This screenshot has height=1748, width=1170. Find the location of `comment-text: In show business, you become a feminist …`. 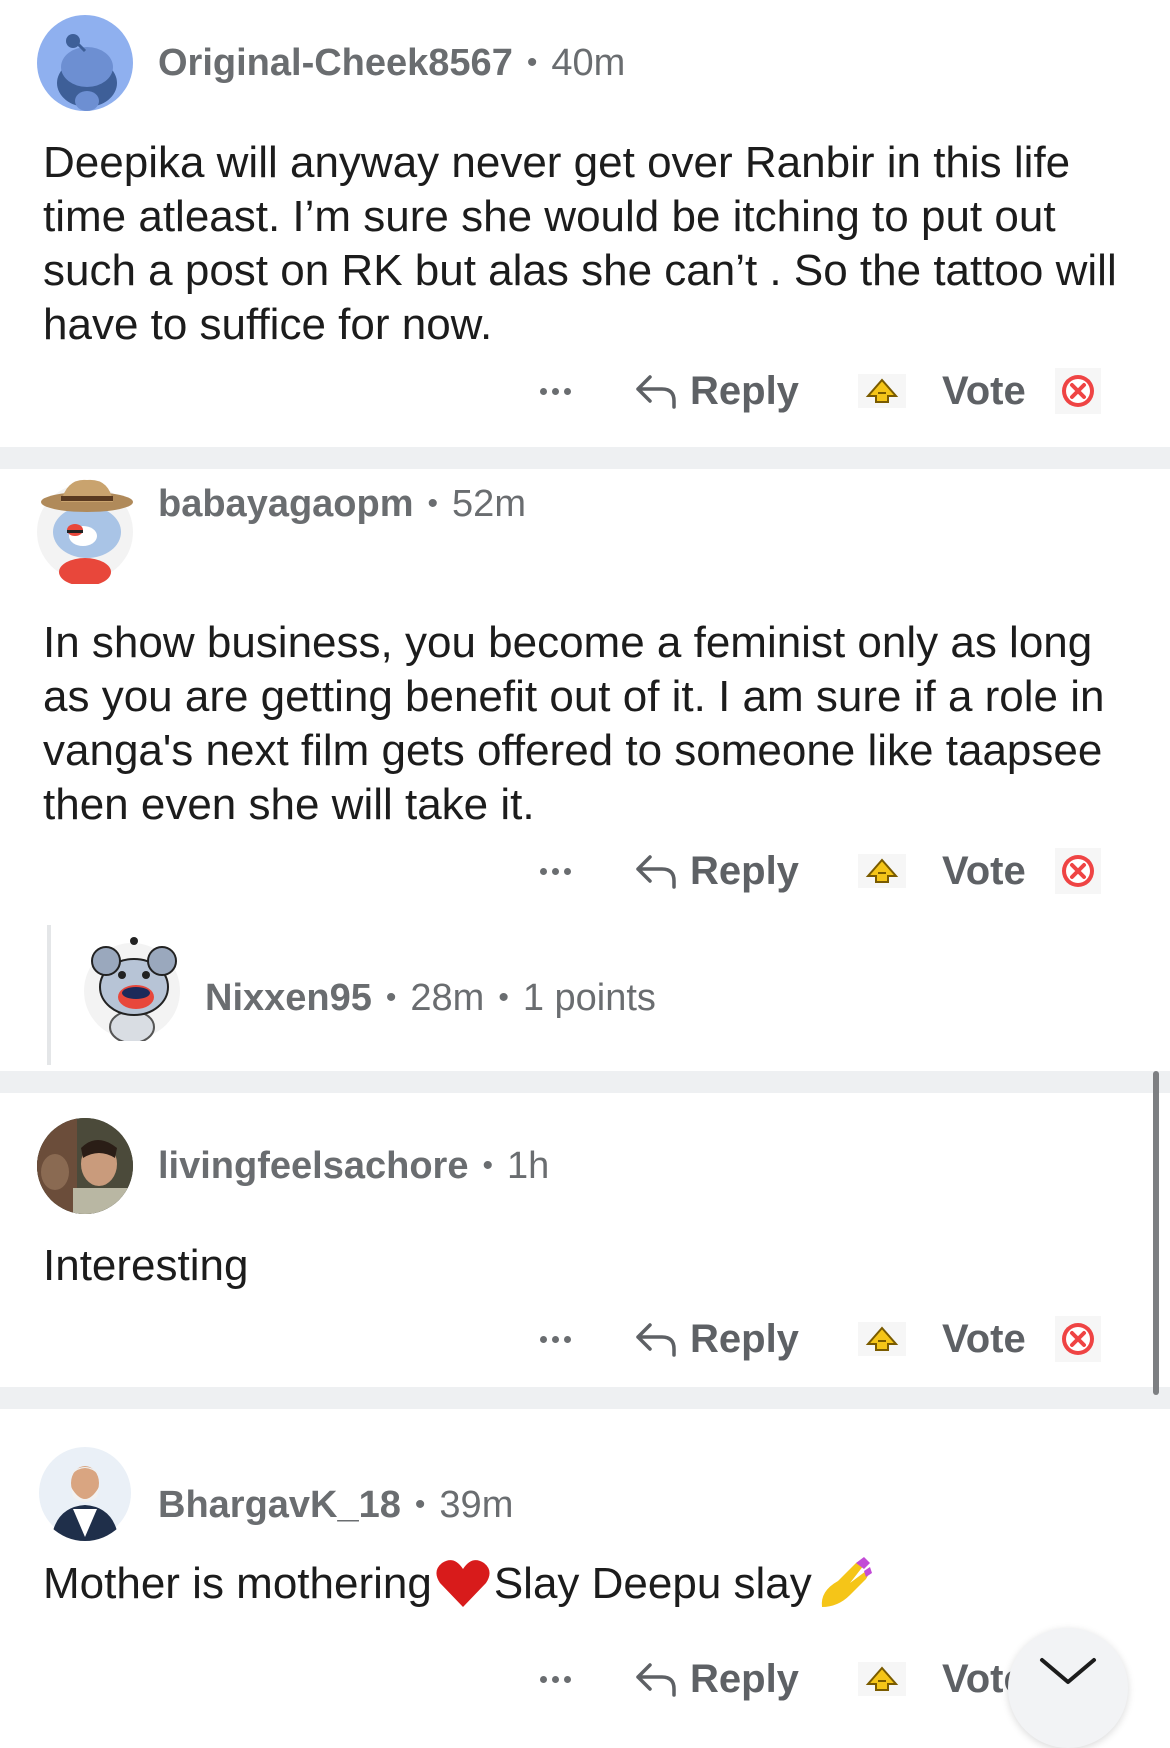

comment-text: In show business, you become a feminist … is located at coordinates (574, 723).